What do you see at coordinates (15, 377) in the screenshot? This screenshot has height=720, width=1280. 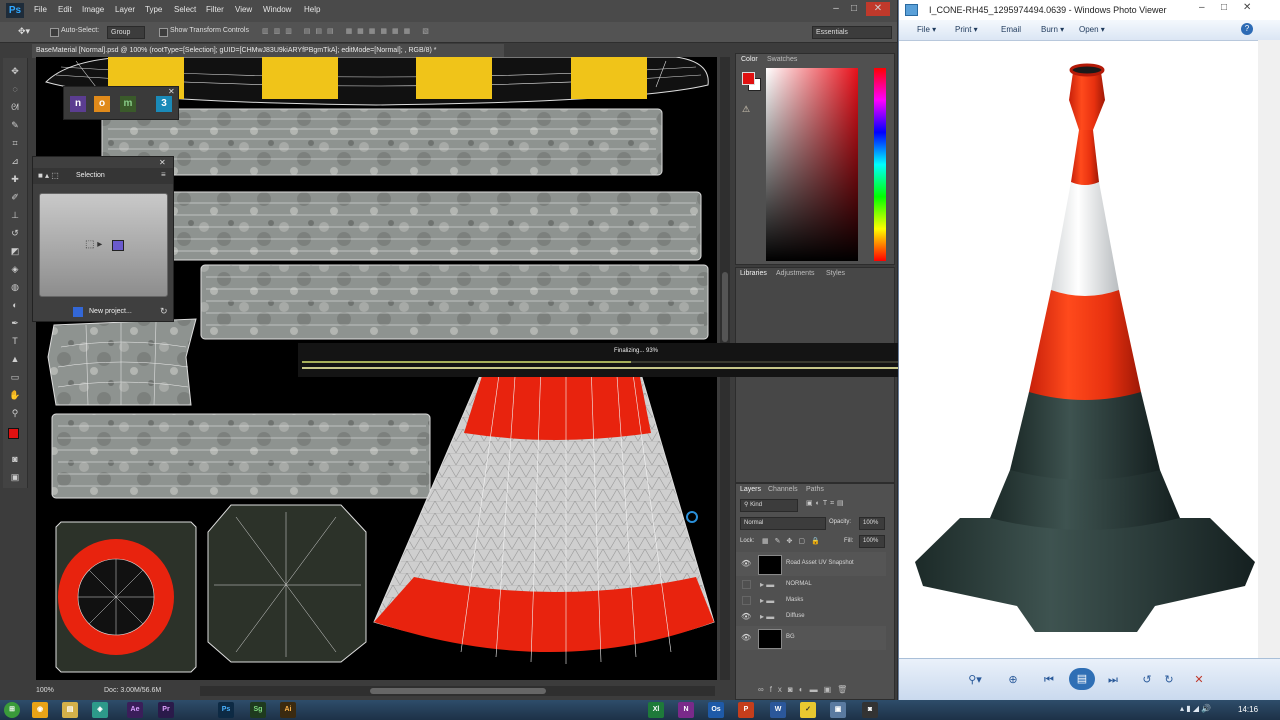 I see `shape-tool-icon: ▭` at bounding box center [15, 377].